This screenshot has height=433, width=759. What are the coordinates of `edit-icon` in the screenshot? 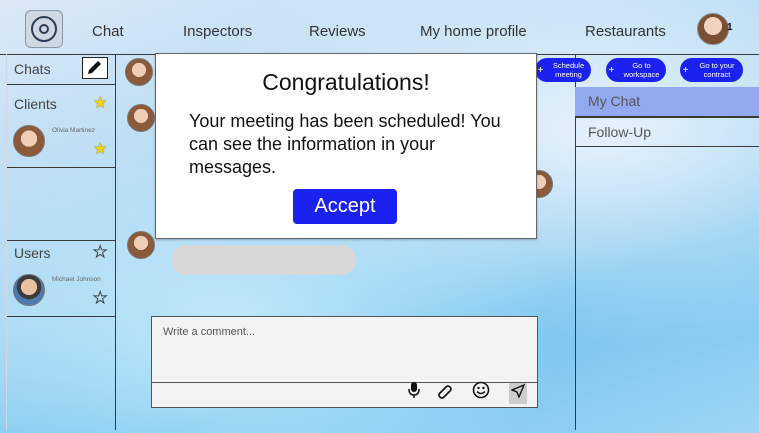 It's located at (95, 68).